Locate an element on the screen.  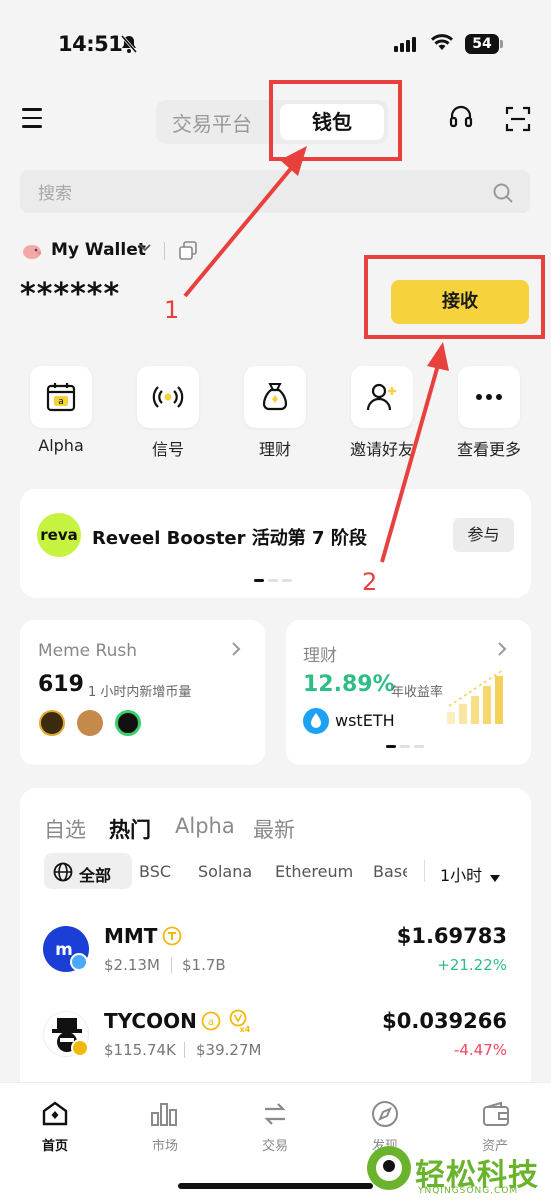
home-indicator is located at coordinates (275, 1186).